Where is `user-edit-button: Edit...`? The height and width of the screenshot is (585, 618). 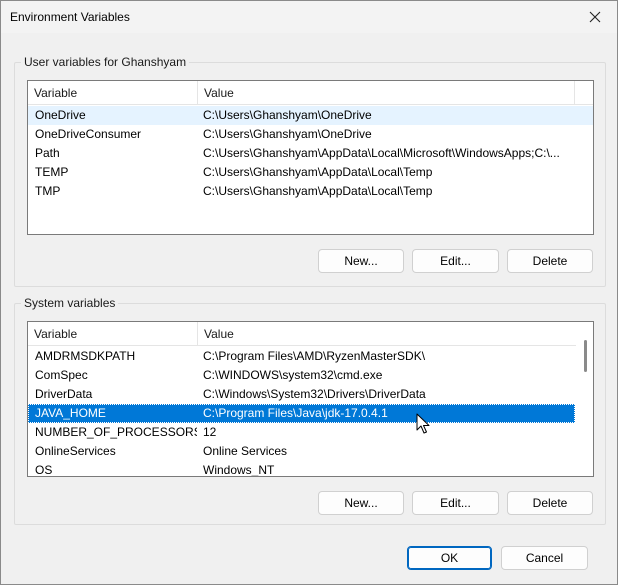
user-edit-button: Edit... is located at coordinates (455, 261).